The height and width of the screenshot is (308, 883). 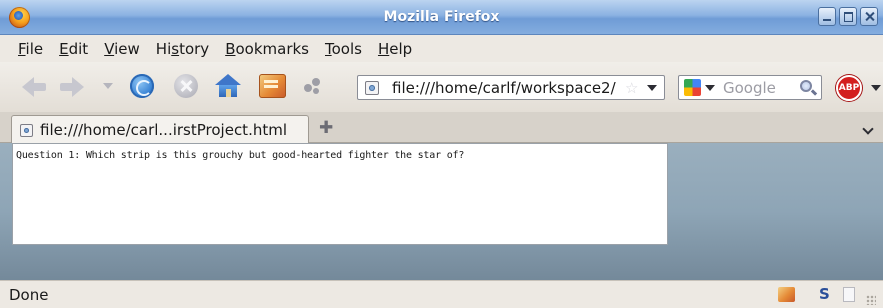 I want to click on site-identity-icon, so click(x=372, y=88).